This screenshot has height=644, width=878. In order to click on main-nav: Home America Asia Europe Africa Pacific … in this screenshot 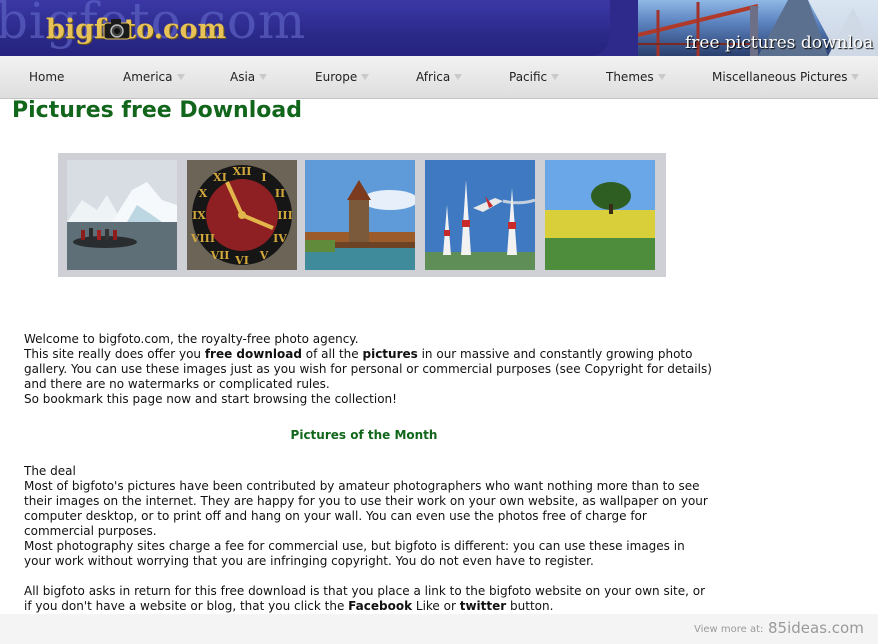, I will do `click(439, 77)`.